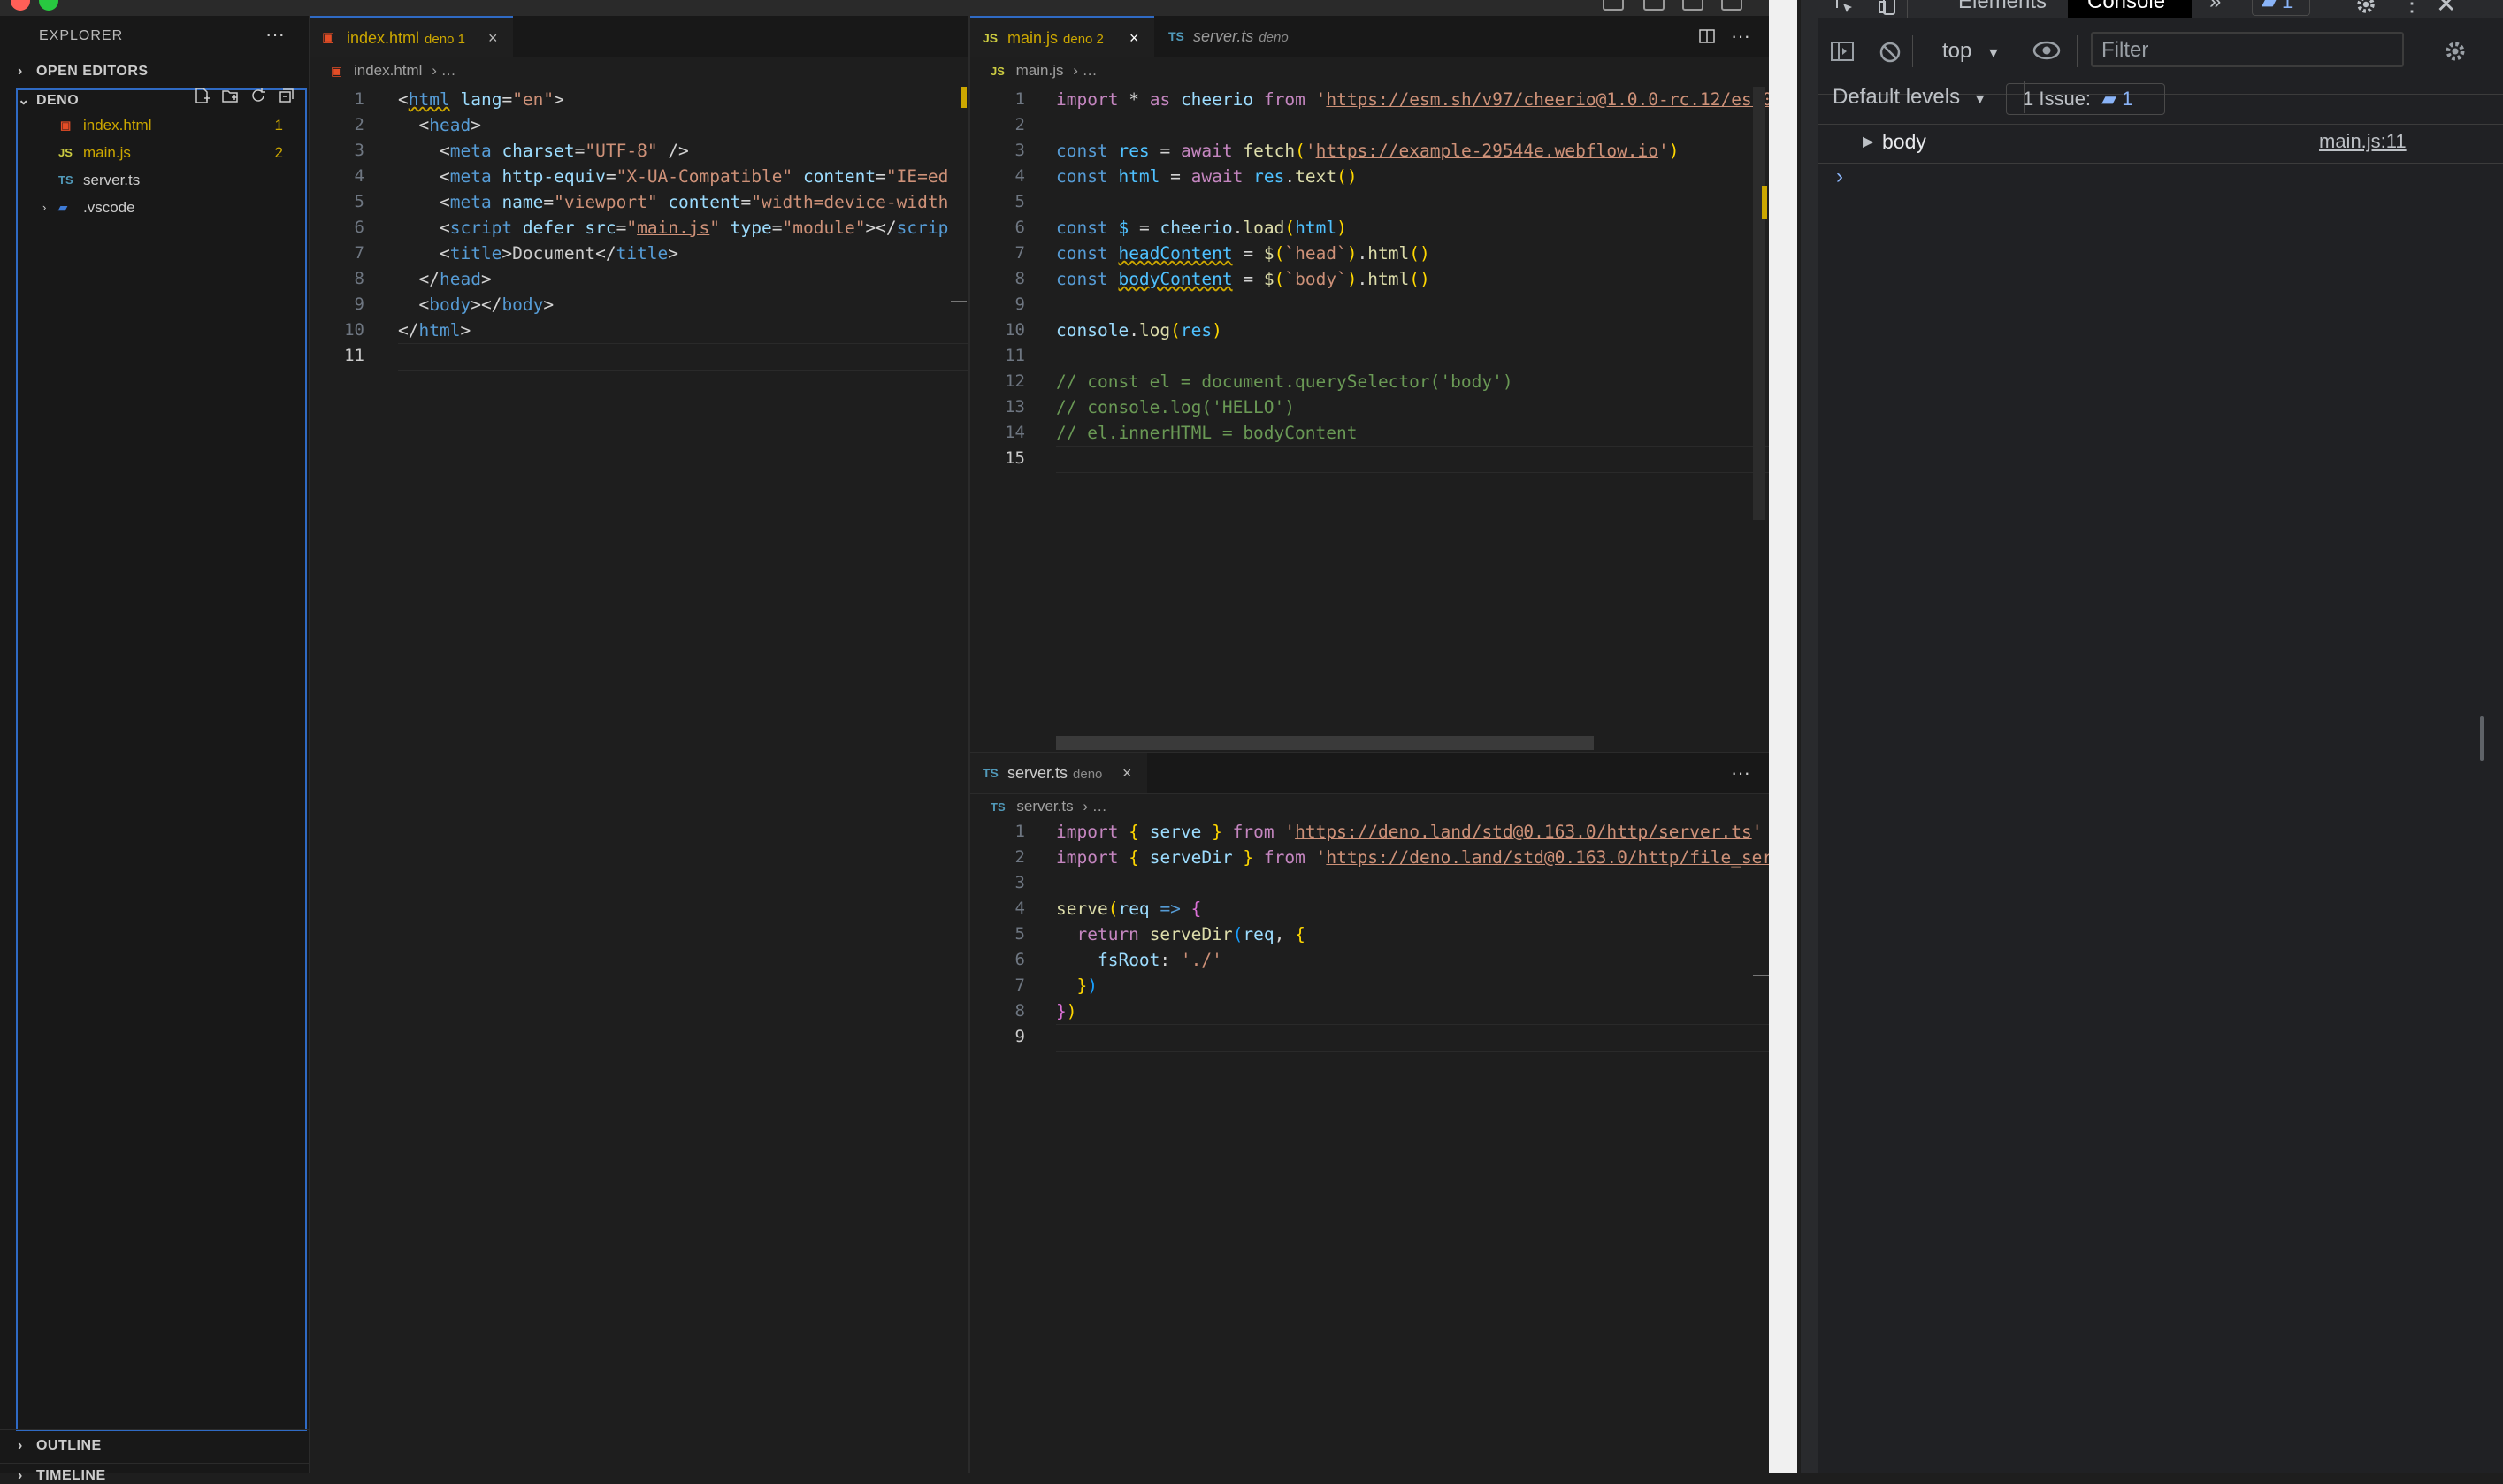  I want to click on horizontal-scrollbar, so click(1325, 743).